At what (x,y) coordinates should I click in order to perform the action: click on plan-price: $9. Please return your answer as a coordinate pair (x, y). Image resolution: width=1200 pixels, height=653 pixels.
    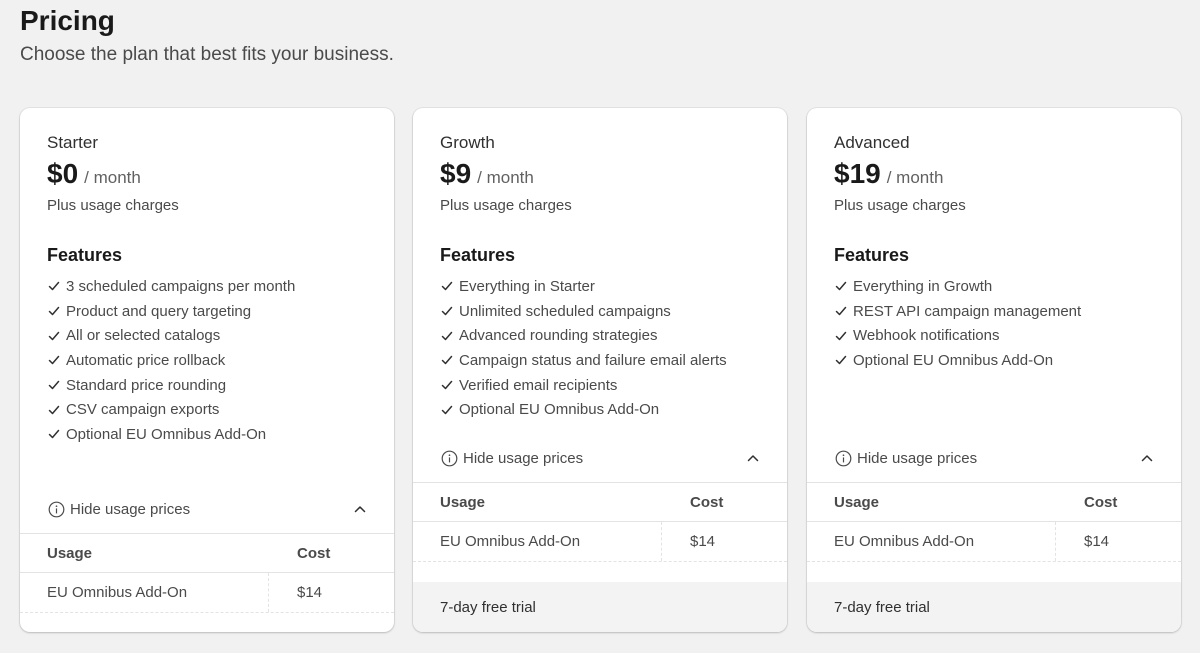
    Looking at the image, I should click on (456, 173).